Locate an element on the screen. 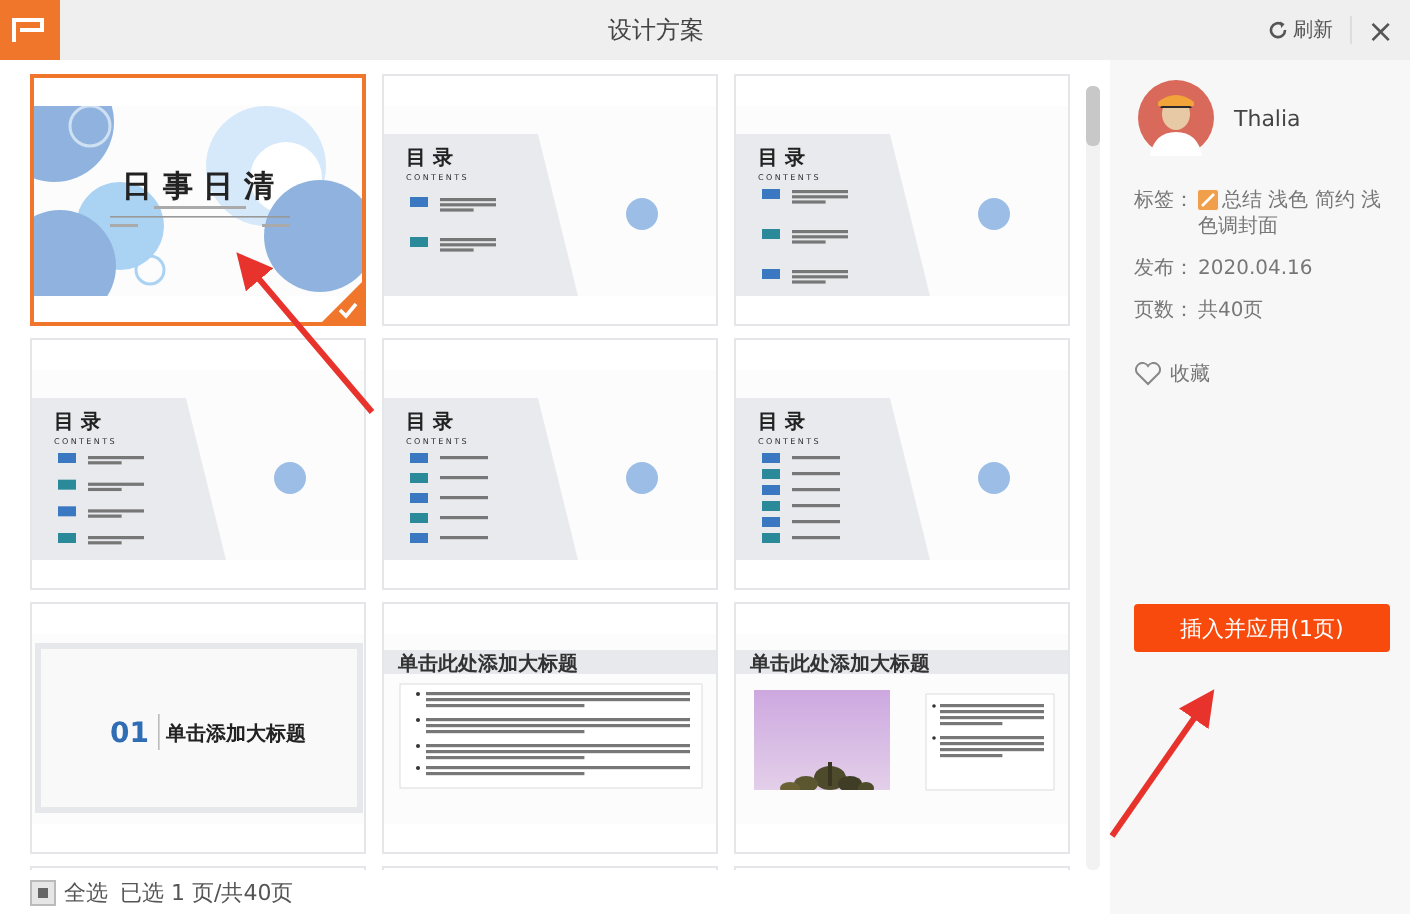  page-count: 共40页 is located at coordinates (1232, 311).